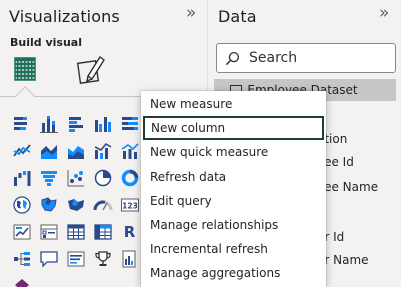 The height and width of the screenshot is (287, 401). What do you see at coordinates (48, 231) in the screenshot?
I see `slicer-icon` at bounding box center [48, 231].